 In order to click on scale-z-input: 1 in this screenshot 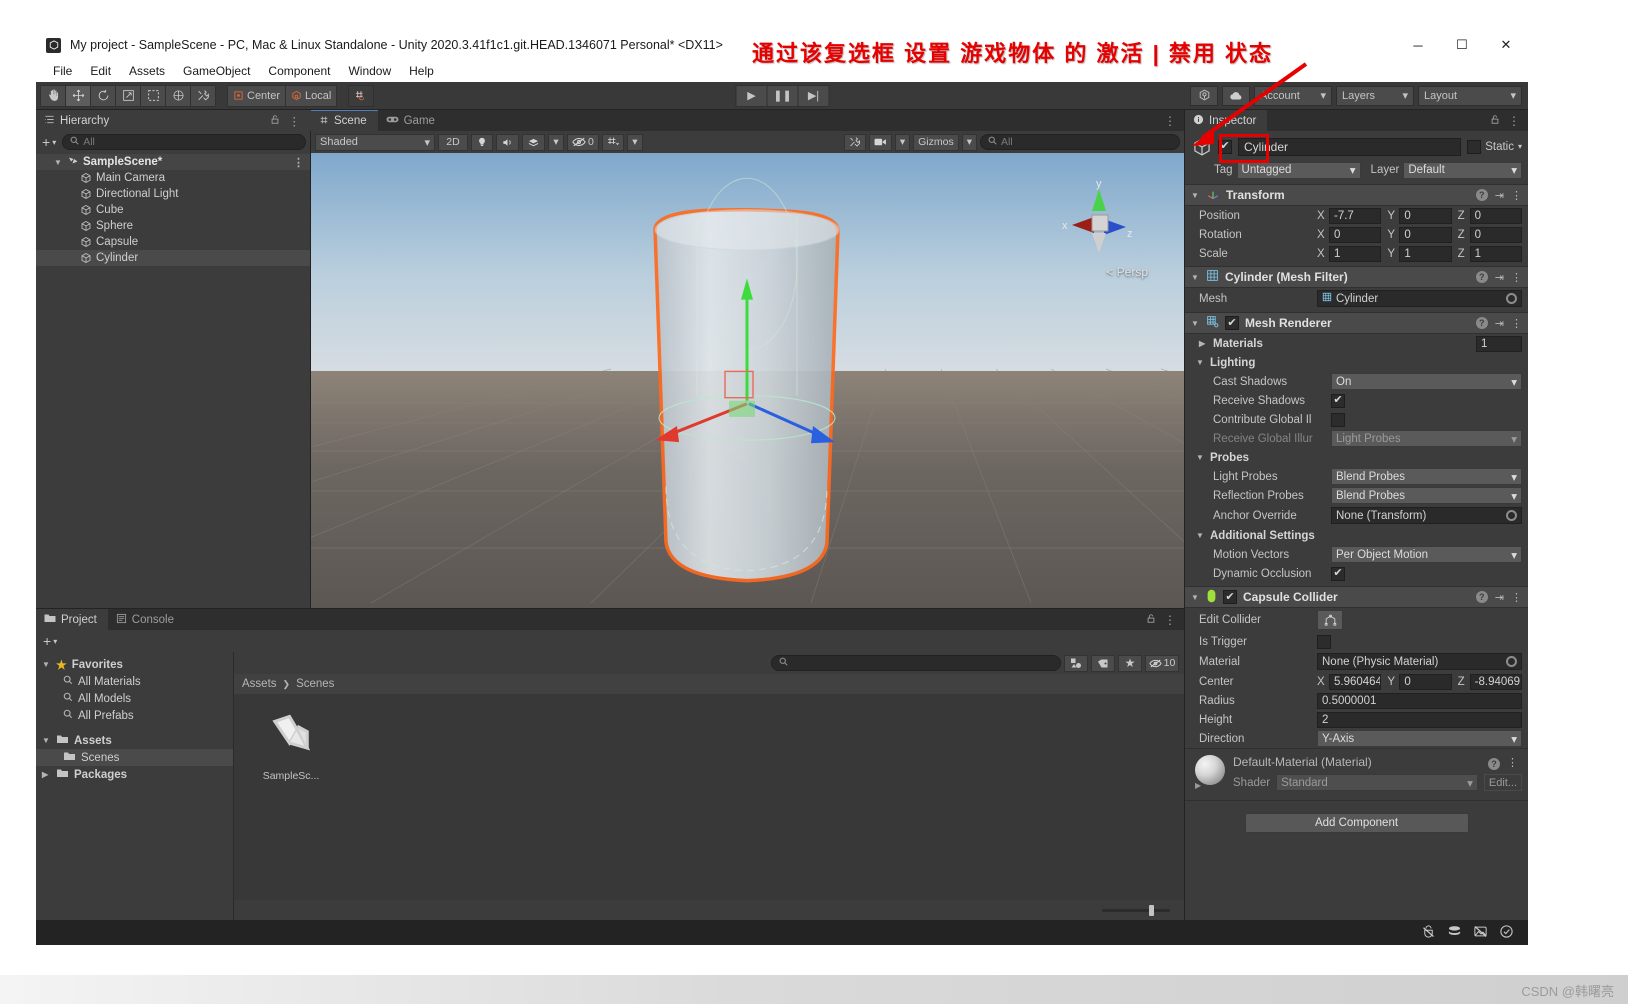, I will do `click(1495, 253)`.